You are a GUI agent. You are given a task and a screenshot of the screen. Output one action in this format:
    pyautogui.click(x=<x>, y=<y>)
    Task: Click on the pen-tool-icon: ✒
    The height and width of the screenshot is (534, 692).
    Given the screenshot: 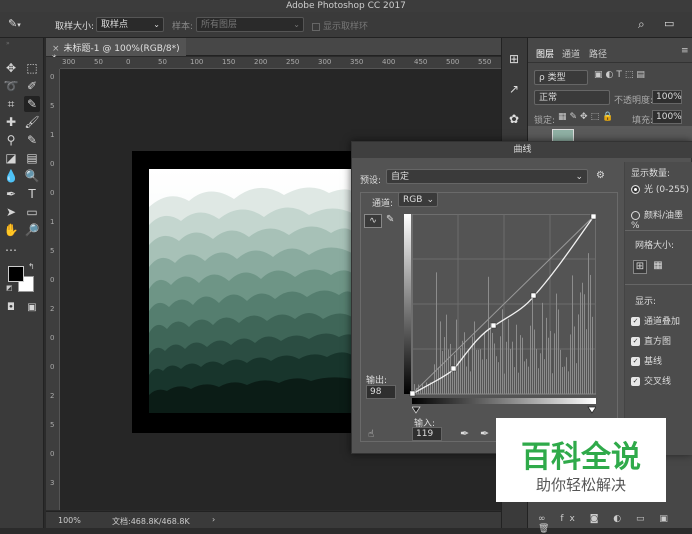 What is the action you would take?
    pyautogui.click(x=11, y=194)
    